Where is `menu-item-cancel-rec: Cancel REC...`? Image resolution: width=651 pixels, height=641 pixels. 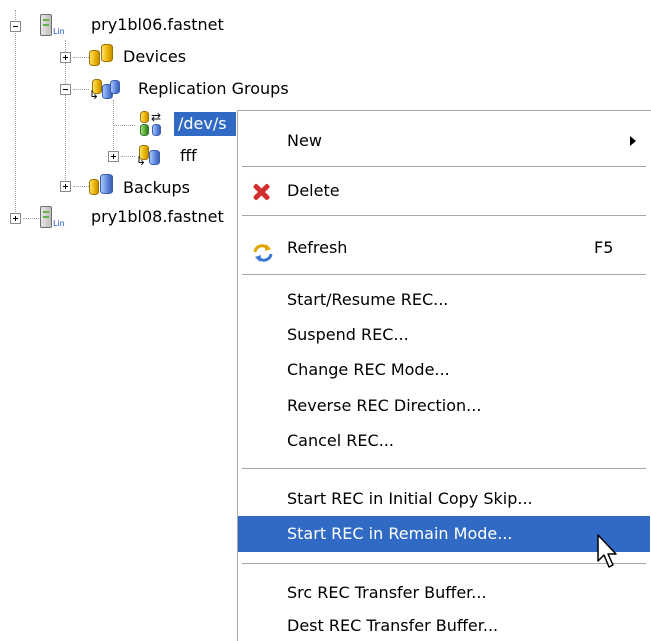
menu-item-cancel-rec: Cancel REC... is located at coordinates (444, 441).